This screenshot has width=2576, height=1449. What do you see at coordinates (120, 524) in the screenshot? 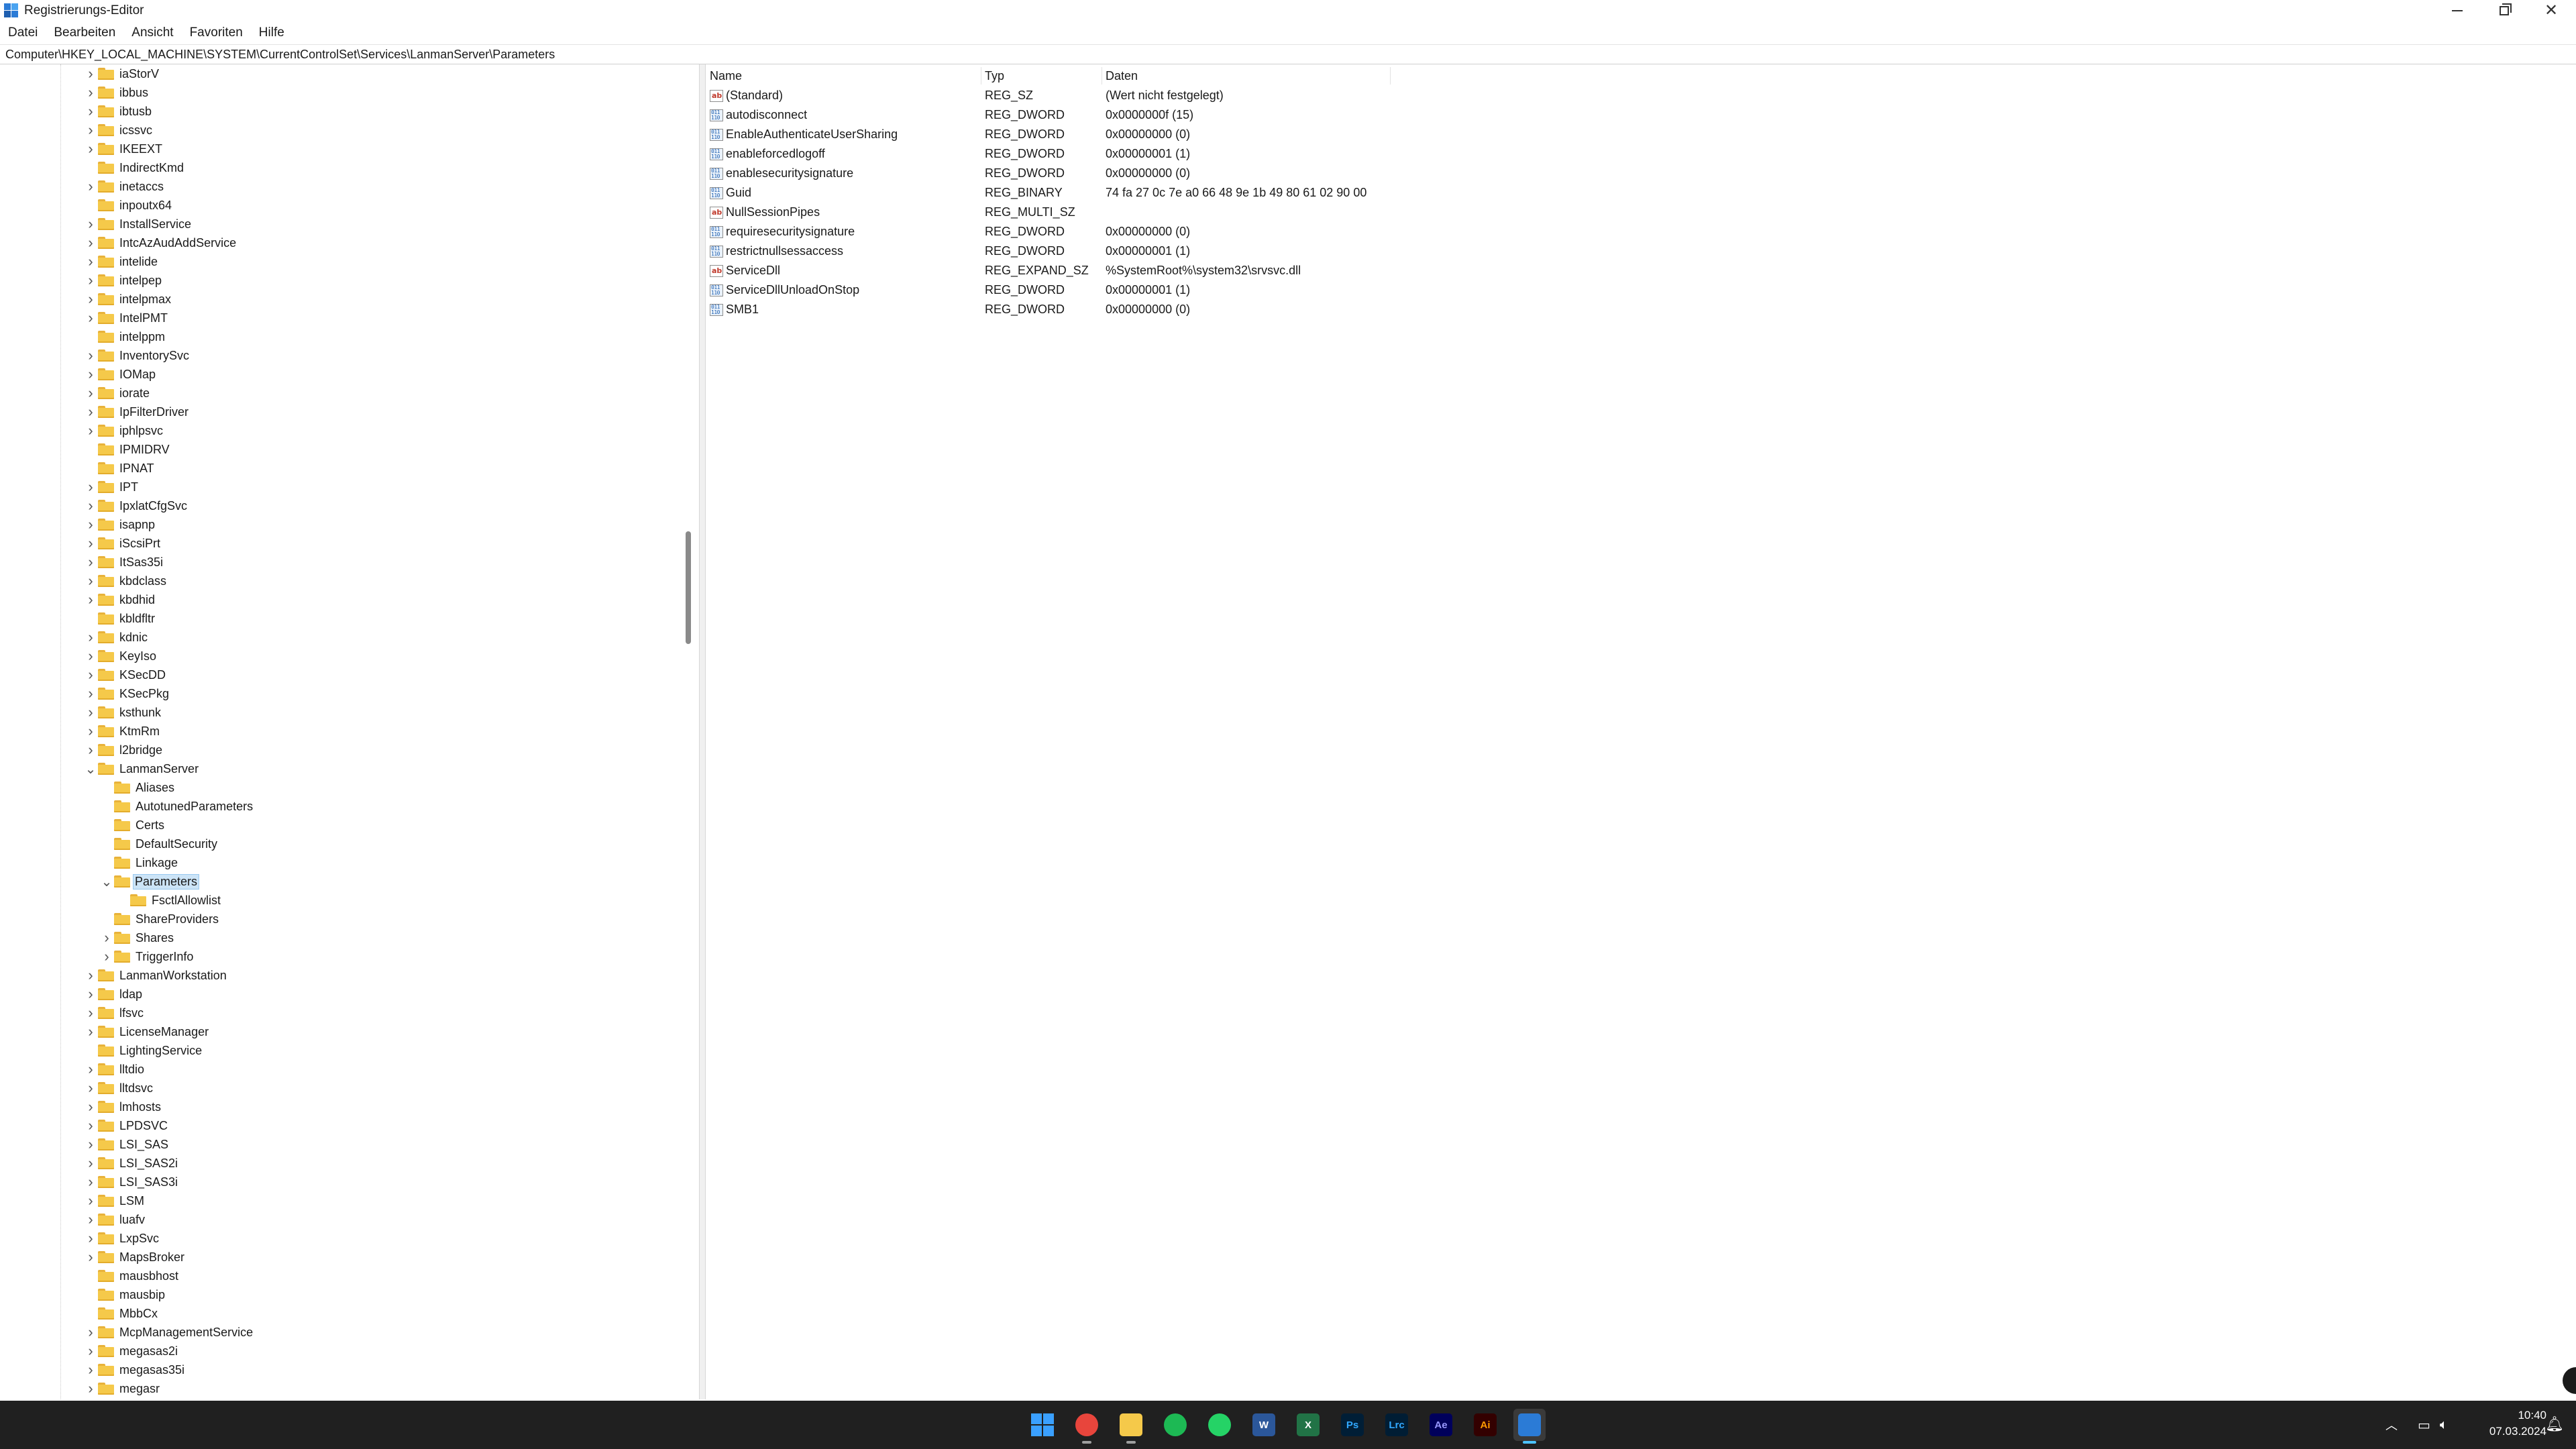
I see `tree-item: › isapnp` at bounding box center [120, 524].